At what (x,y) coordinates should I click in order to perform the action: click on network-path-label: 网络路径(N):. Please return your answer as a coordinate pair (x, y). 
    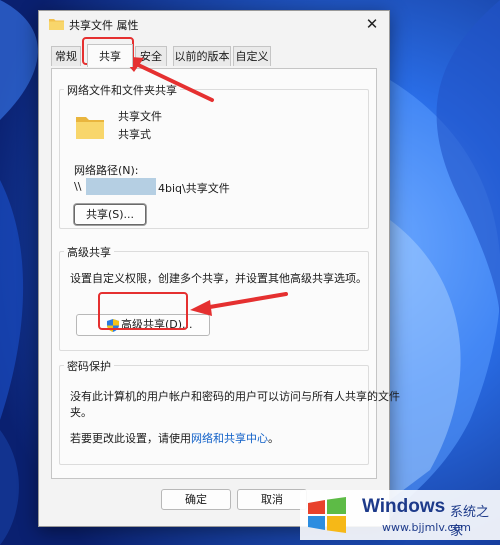
    Looking at the image, I should click on (106, 170).